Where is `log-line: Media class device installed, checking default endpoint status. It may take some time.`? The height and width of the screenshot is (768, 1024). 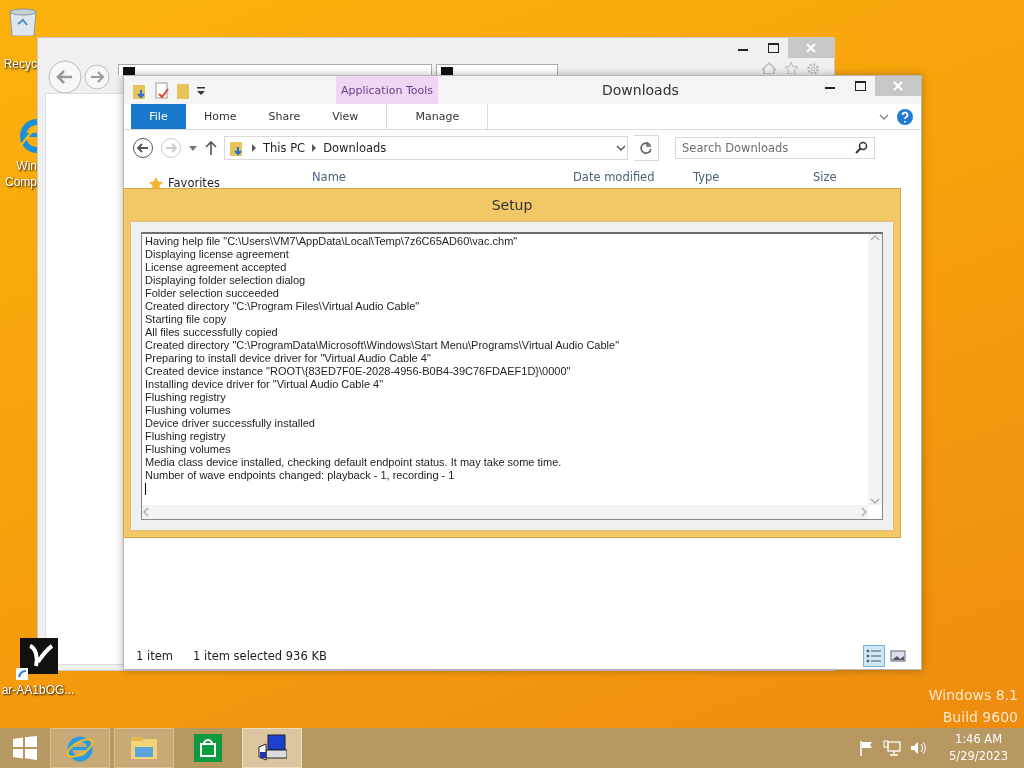
log-line: Media class device installed, checking default endpoint status. It may take some time. is located at coordinates (354, 462).